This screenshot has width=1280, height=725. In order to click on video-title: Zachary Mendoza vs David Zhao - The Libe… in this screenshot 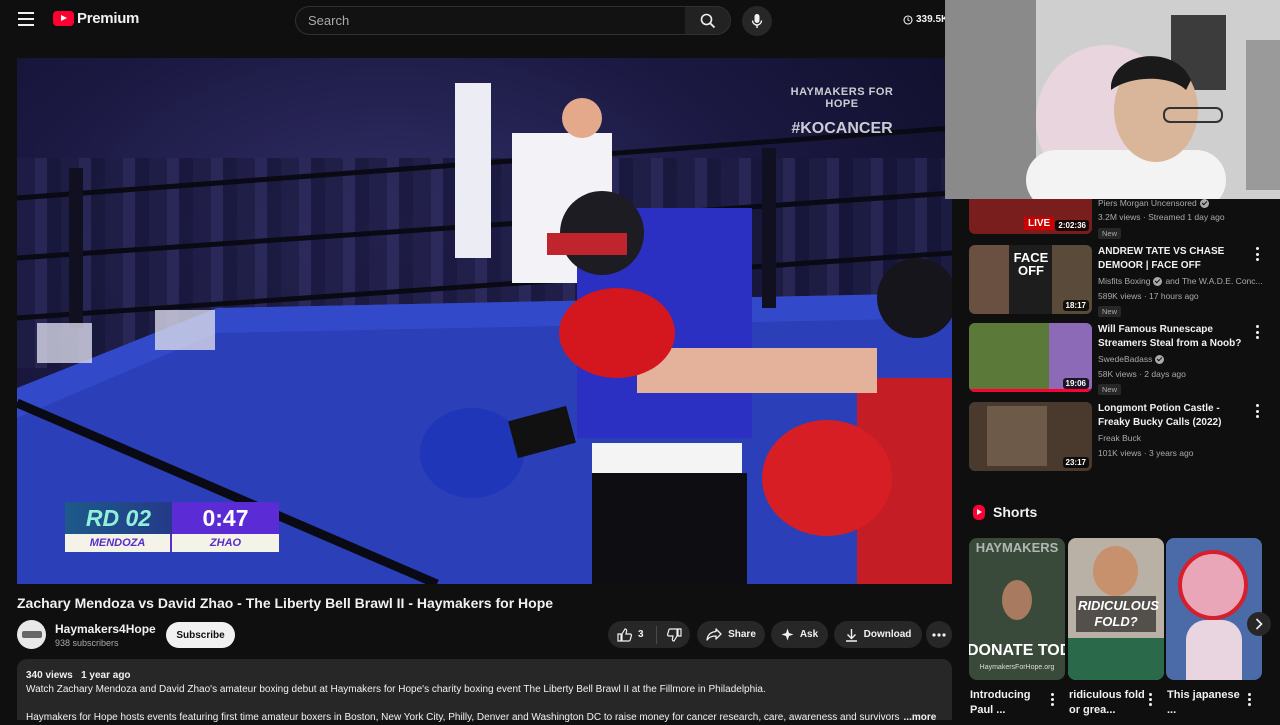, I will do `click(285, 603)`.